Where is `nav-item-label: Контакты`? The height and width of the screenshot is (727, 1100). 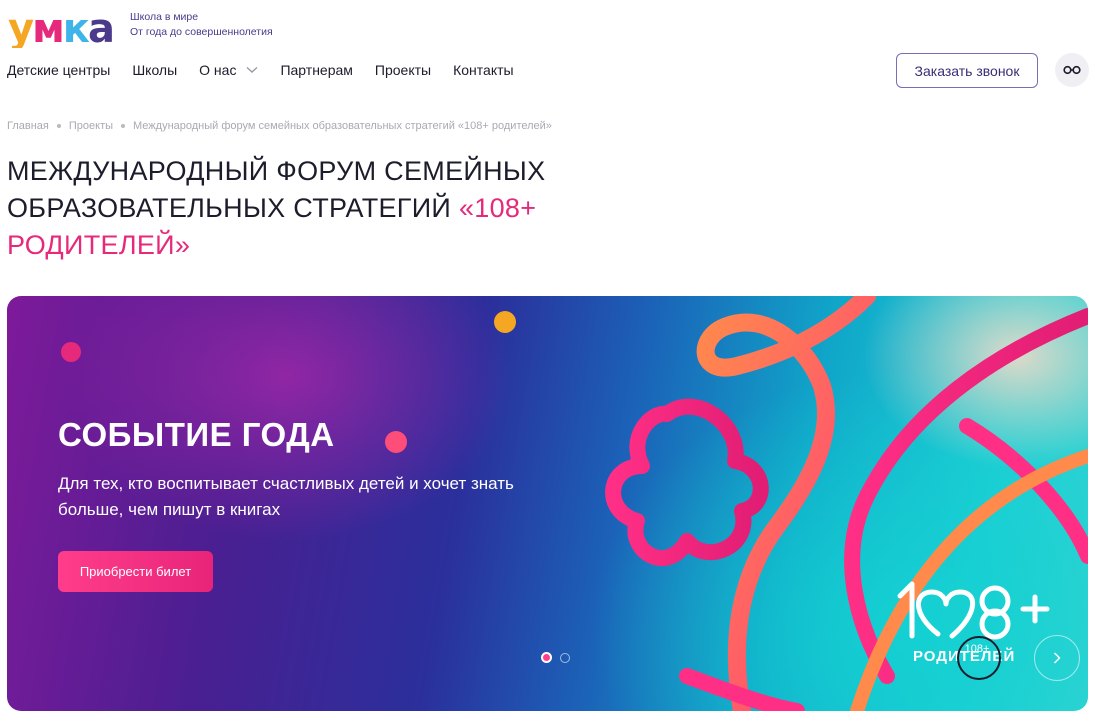
nav-item-label: Контакты is located at coordinates (483, 70).